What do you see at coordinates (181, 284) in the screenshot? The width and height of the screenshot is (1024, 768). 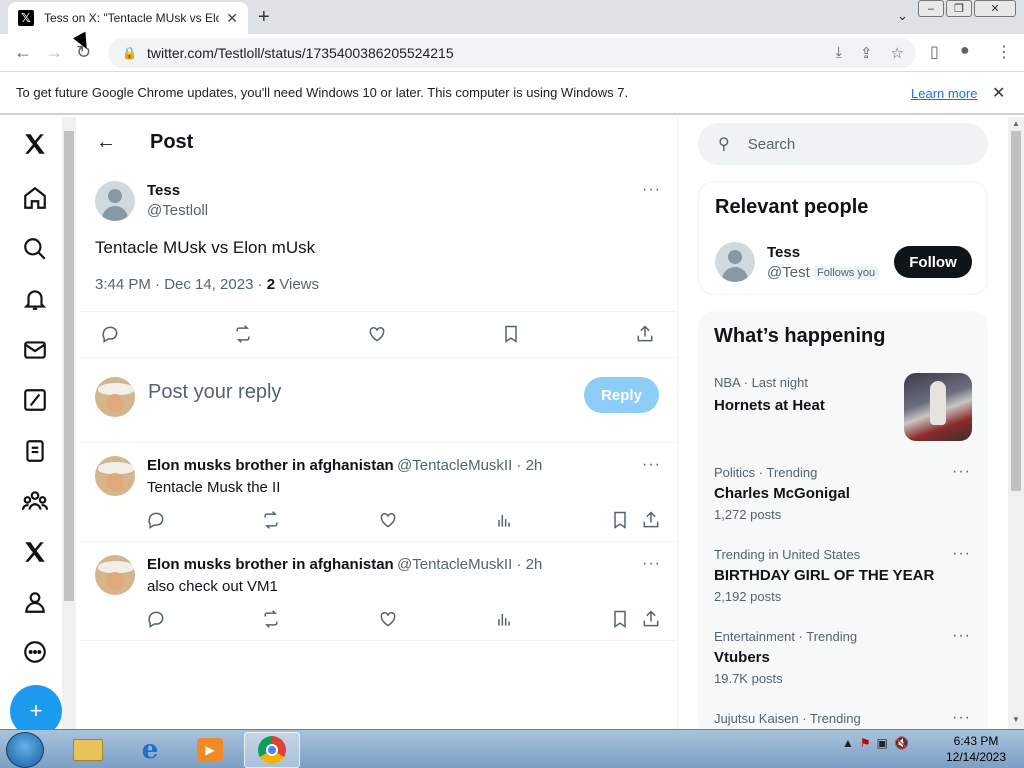 I see `tweet-time: 3:44 PM · Dec 14, 2023 ·` at bounding box center [181, 284].